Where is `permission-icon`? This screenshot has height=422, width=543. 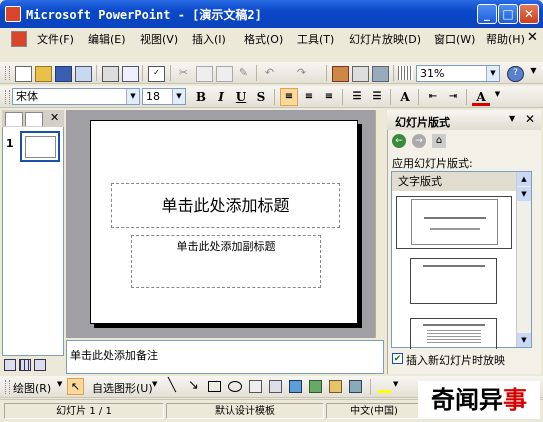 permission-icon is located at coordinates (83, 74).